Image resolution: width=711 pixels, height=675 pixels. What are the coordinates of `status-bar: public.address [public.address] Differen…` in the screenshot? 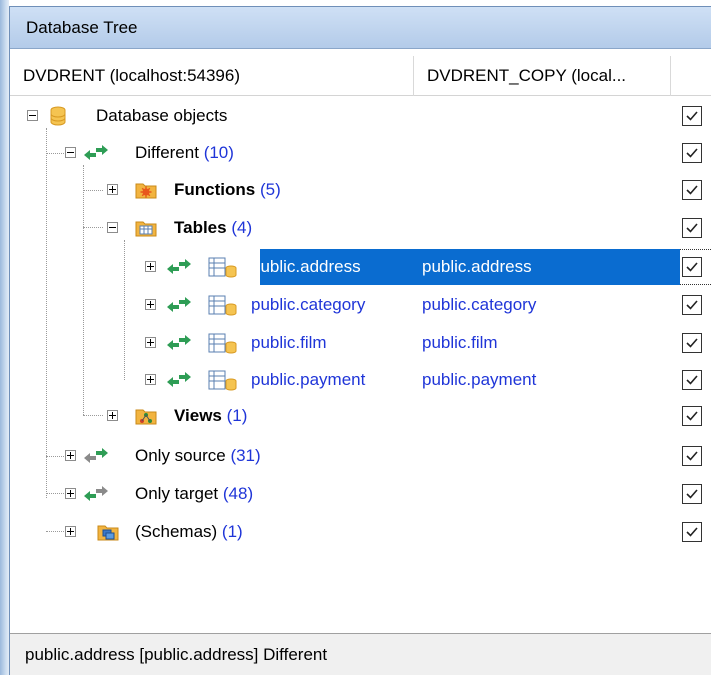 It's located at (360, 654).